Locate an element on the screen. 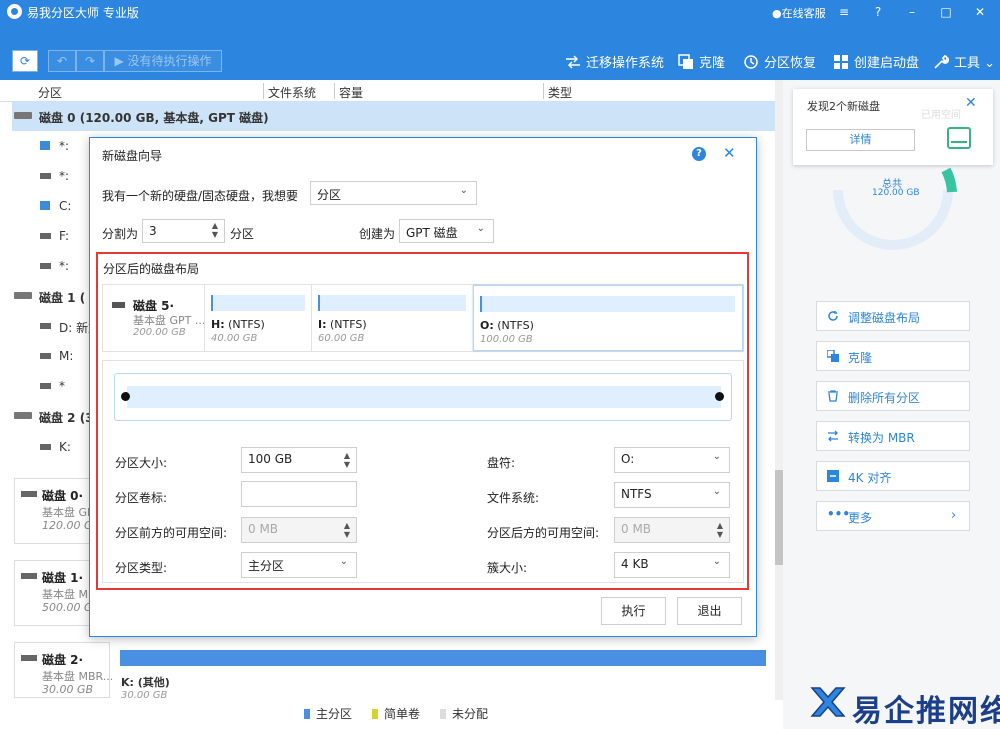  partition-size: 30.00 GB is located at coordinates (144, 695).